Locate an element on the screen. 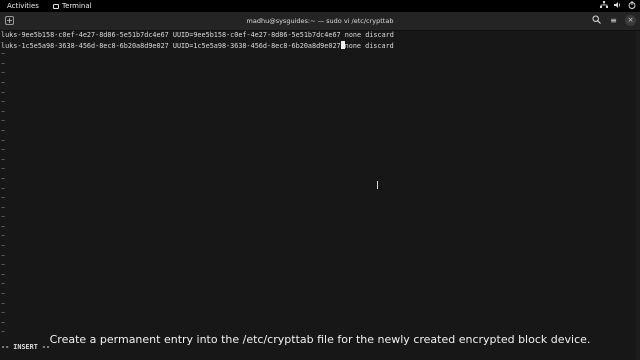 The height and width of the screenshot is (360, 640). system-tray is located at coordinates (618, 5).